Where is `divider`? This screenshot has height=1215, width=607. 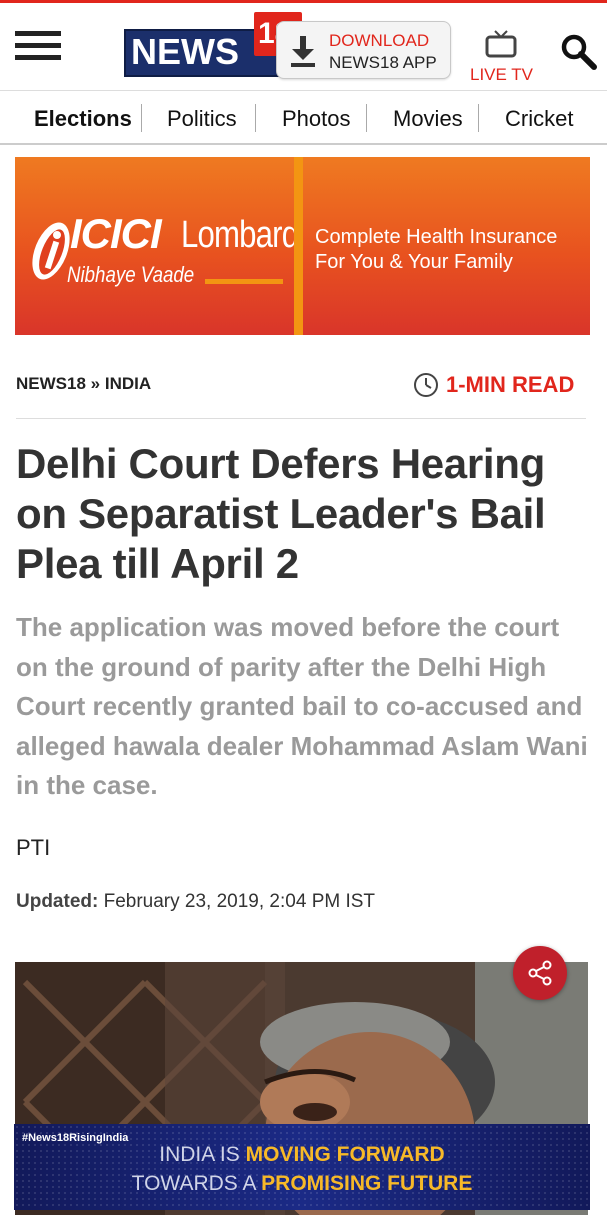 divider is located at coordinates (301, 418).